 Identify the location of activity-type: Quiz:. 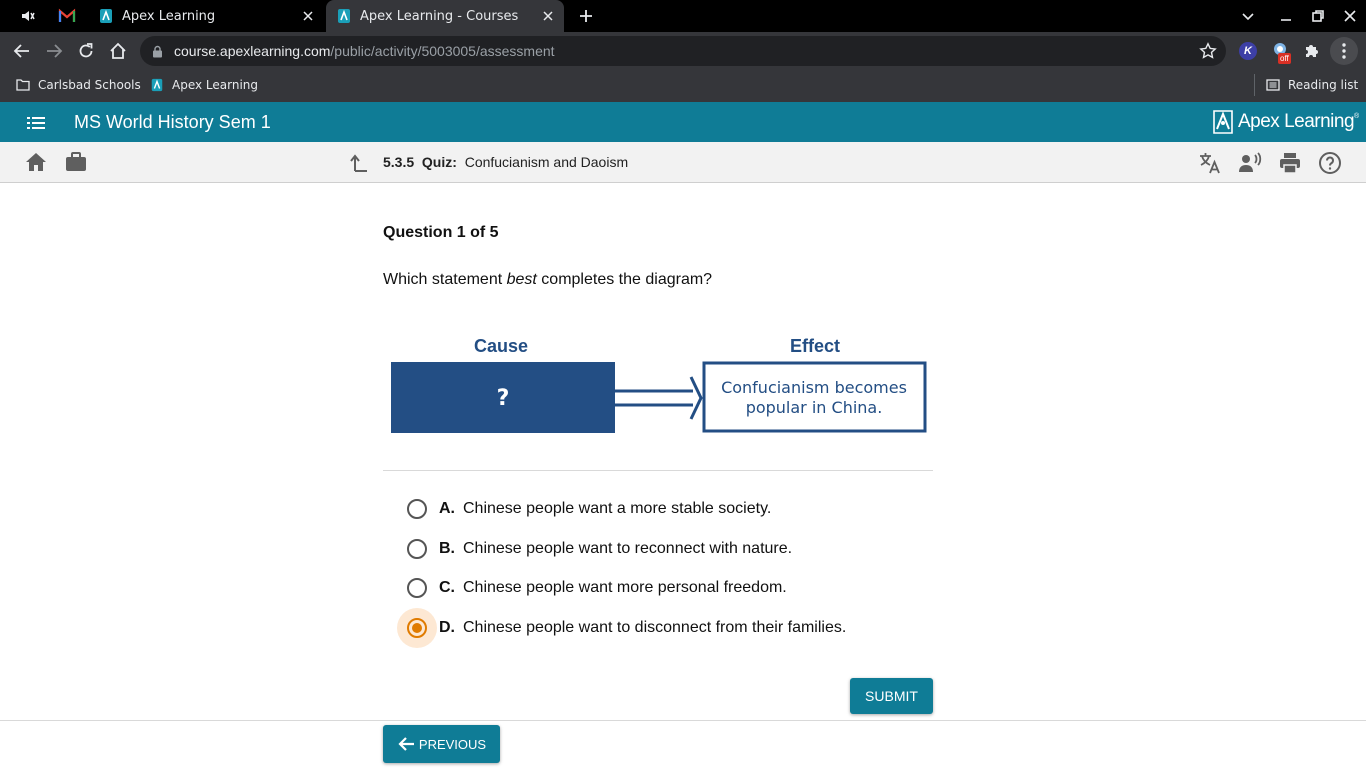
(439, 162).